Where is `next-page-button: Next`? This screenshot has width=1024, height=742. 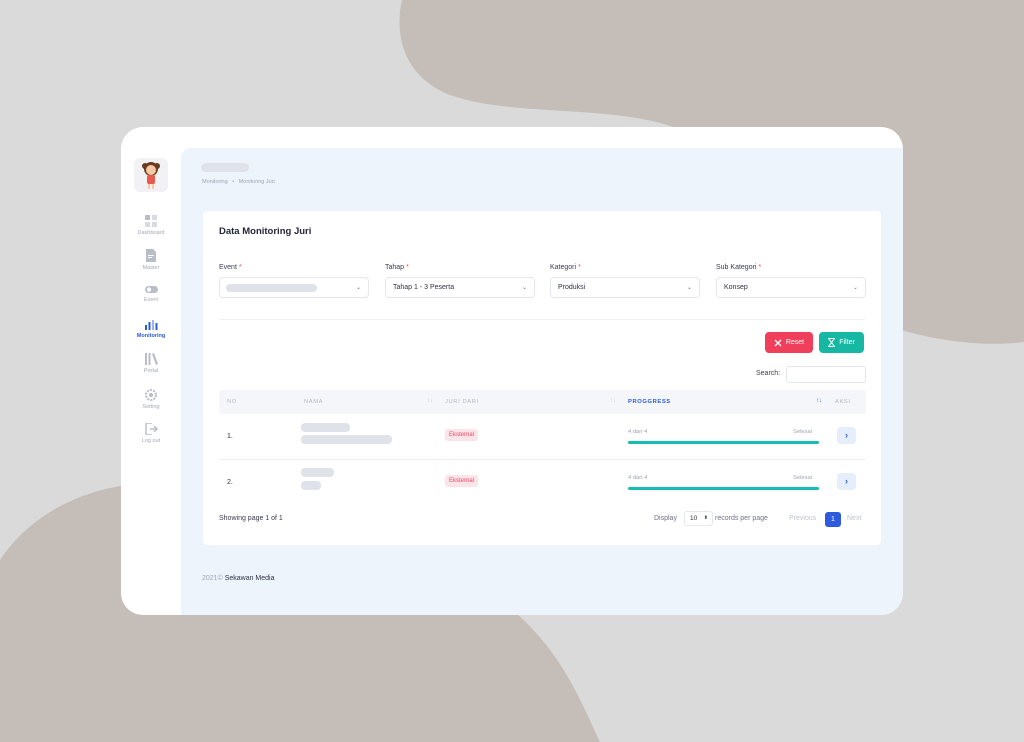
next-page-button: Next is located at coordinates (854, 518).